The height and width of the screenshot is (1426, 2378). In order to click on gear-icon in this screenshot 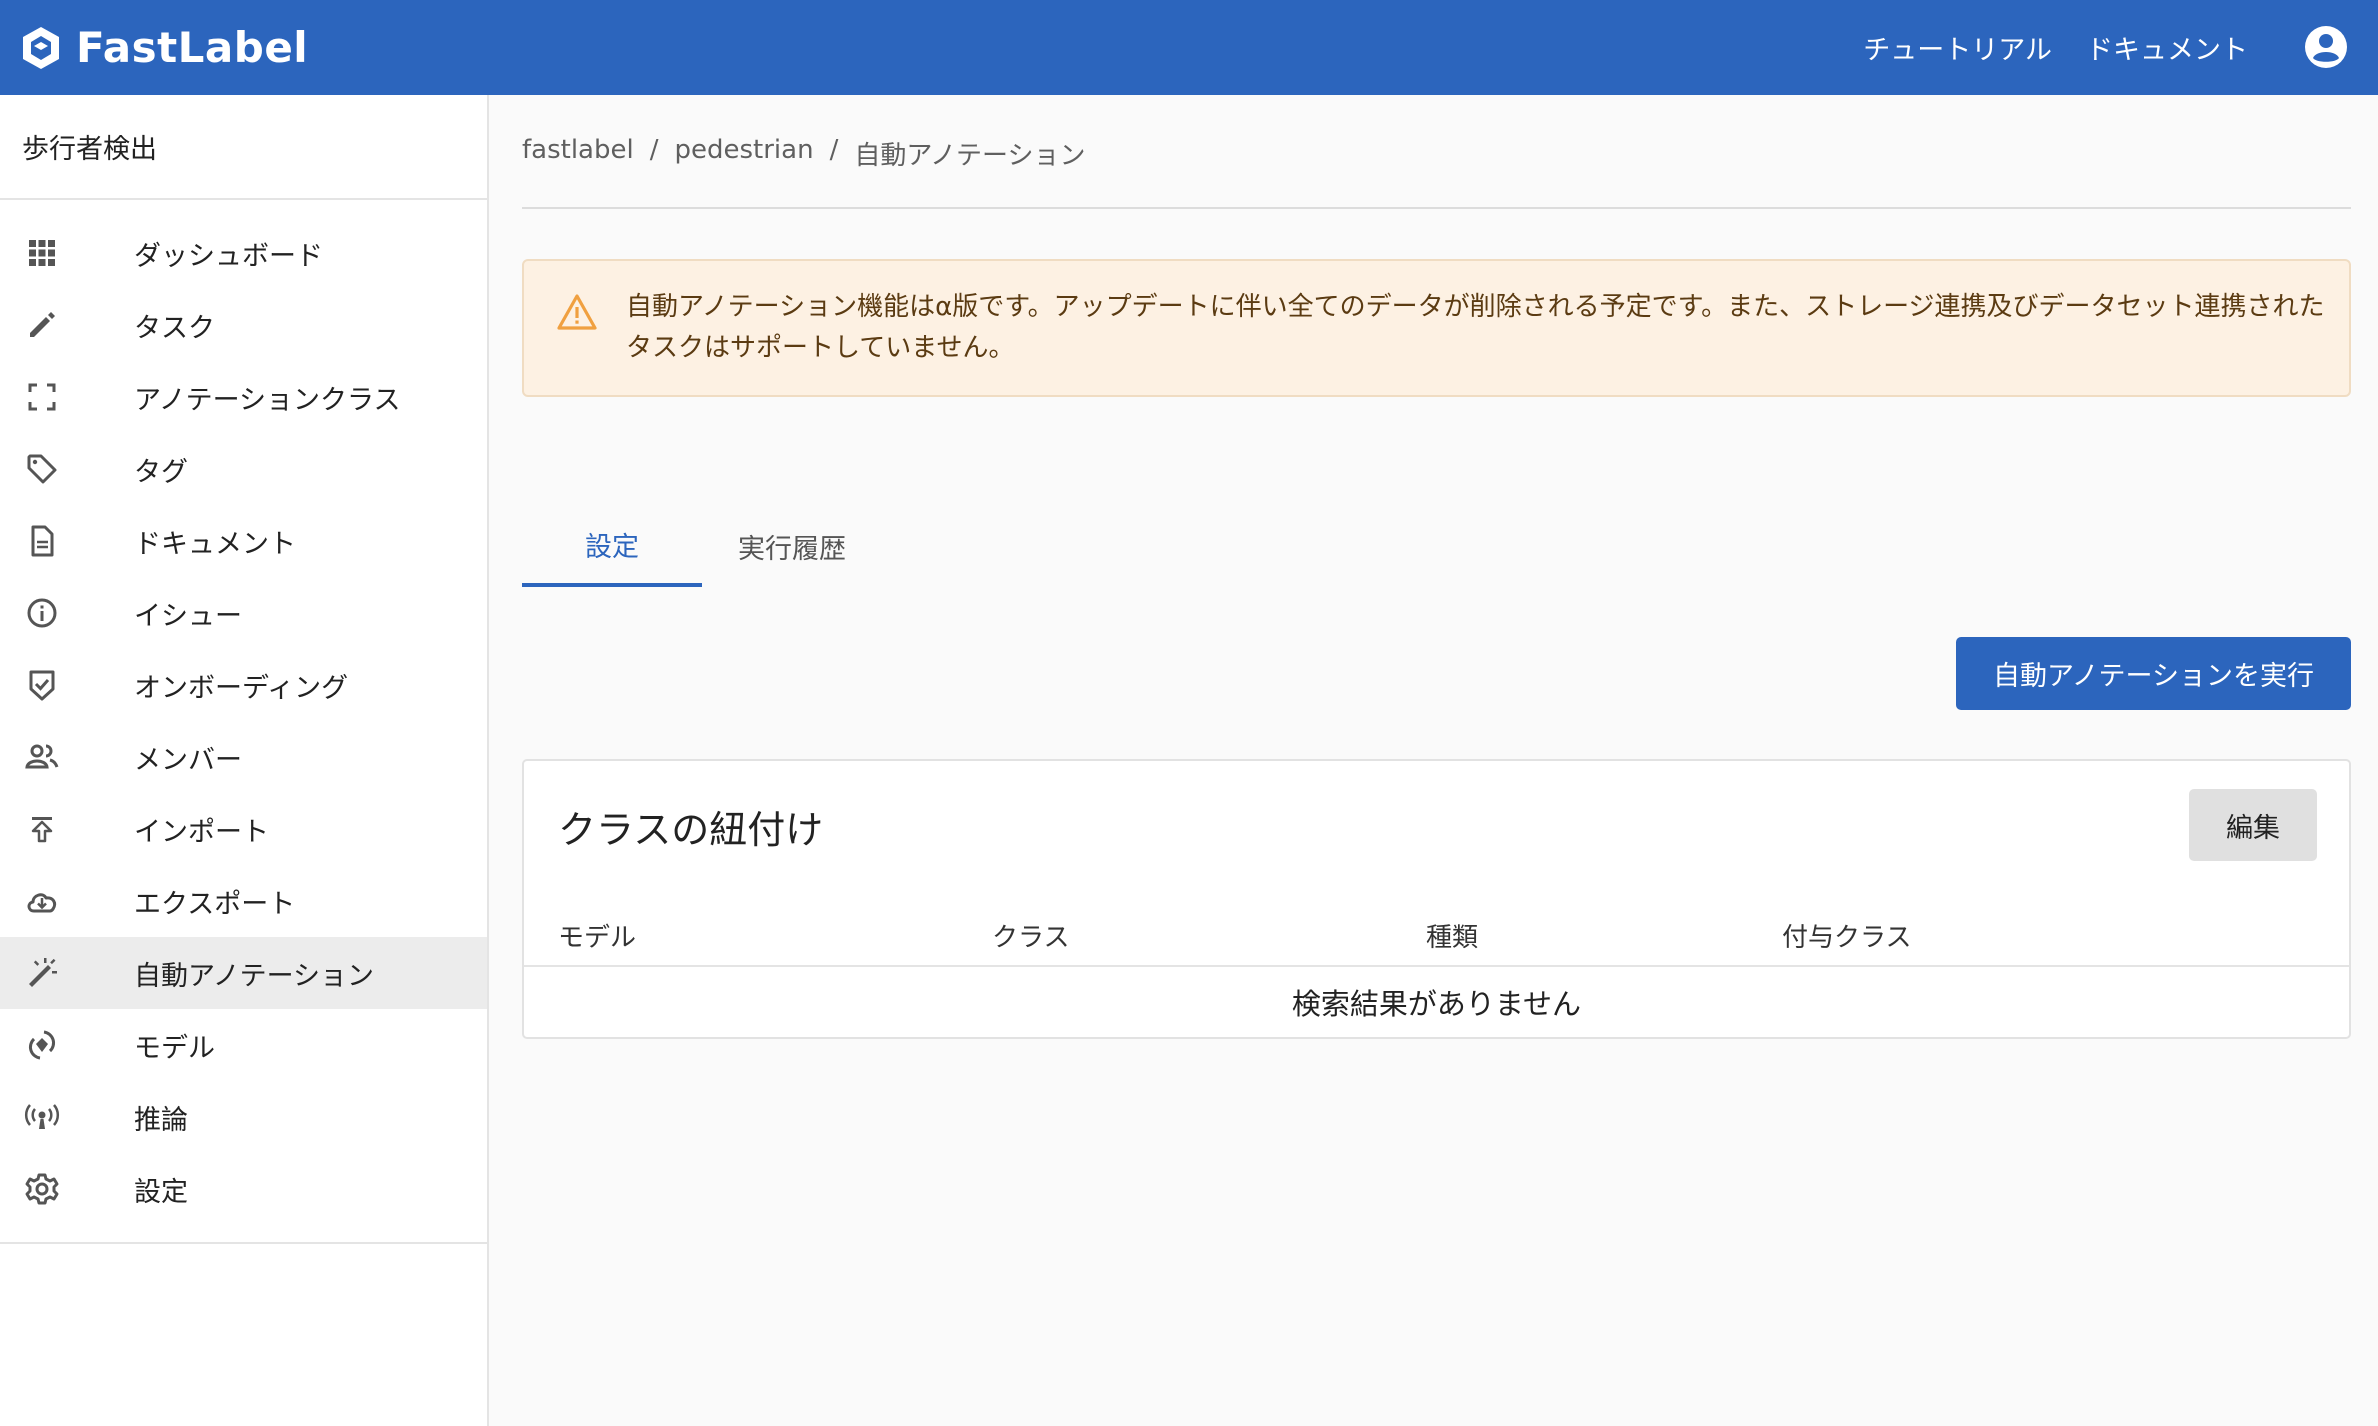, I will do `click(42, 1189)`.